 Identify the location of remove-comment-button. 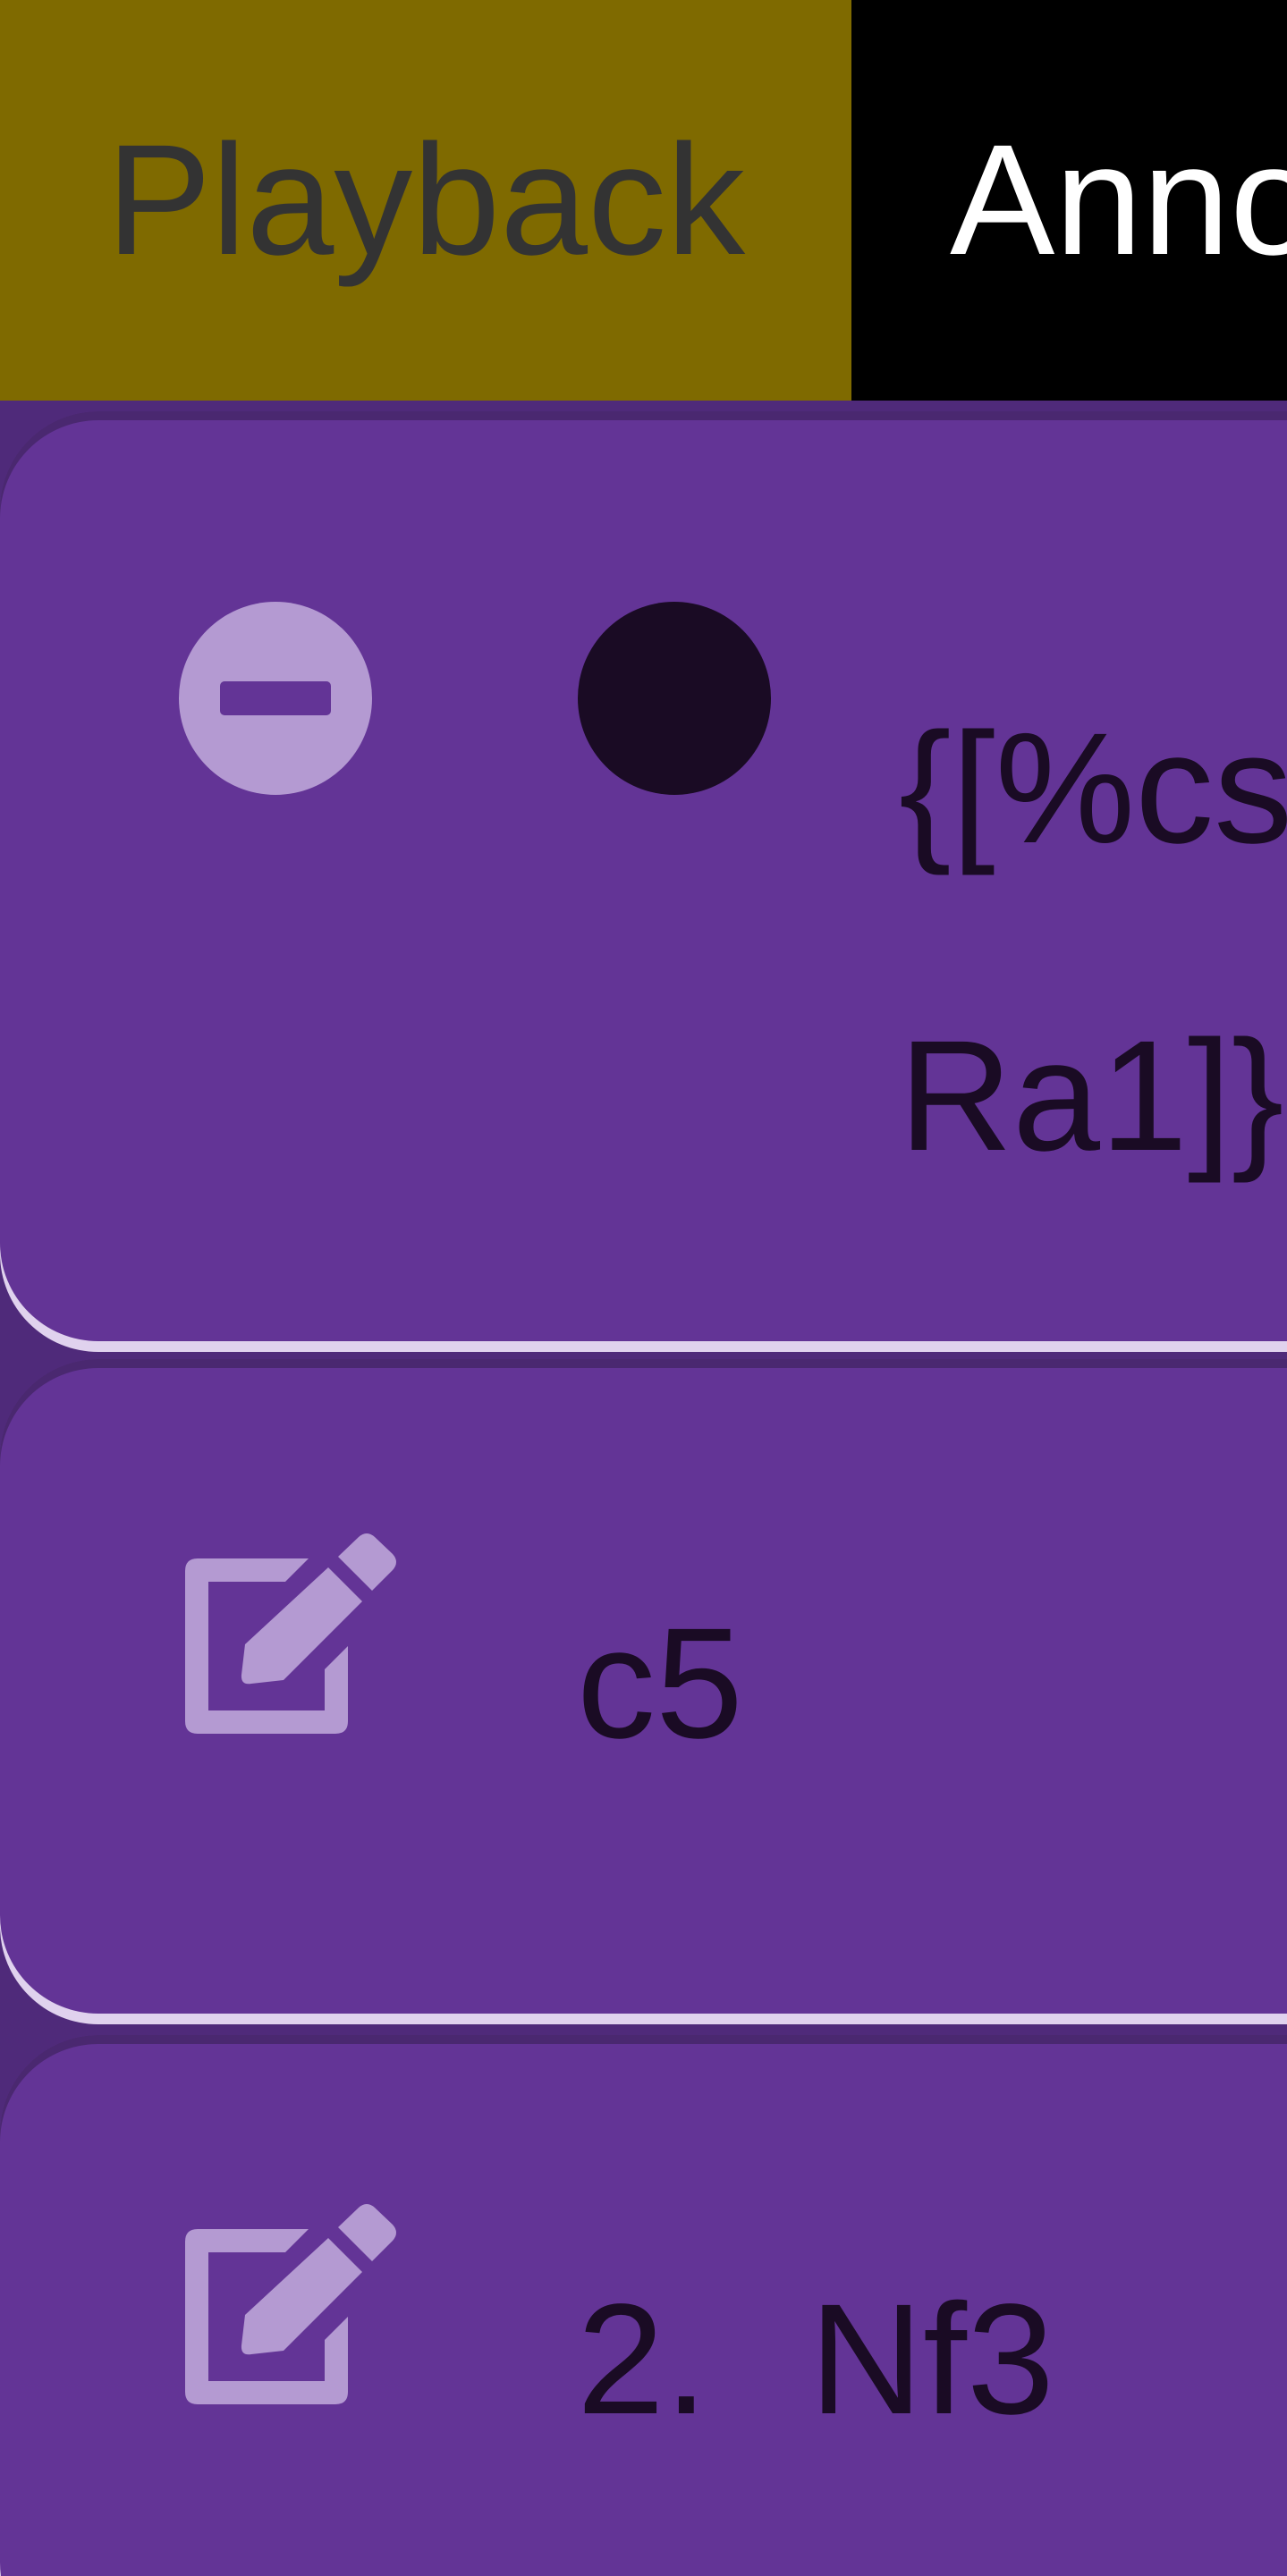
(275, 698).